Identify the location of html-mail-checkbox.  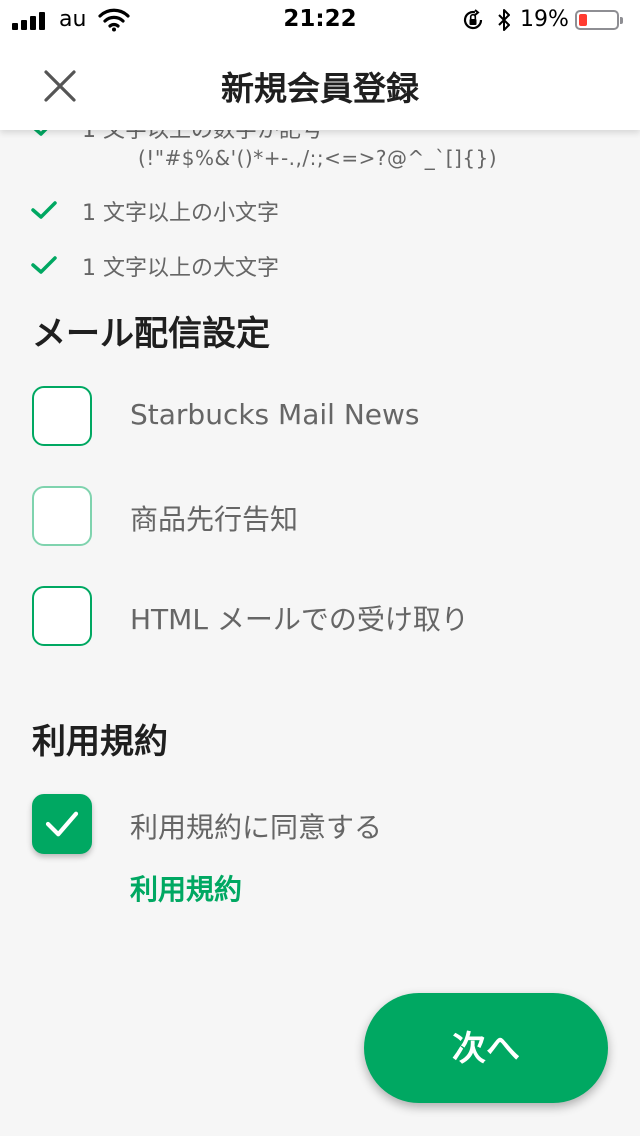
(62, 616).